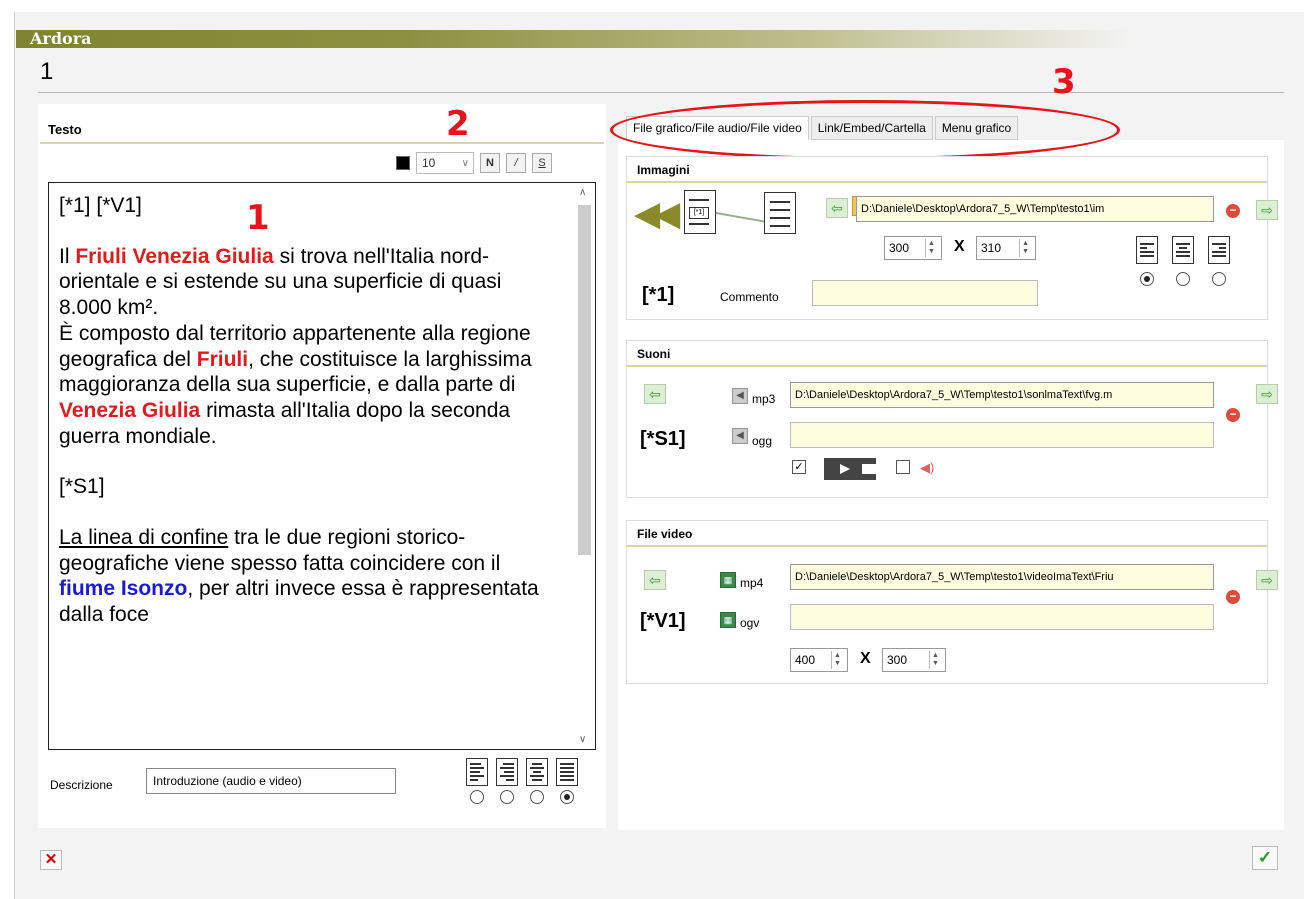 The width and height of the screenshot is (1304, 899). I want to click on image-position-options, so click(1183, 261).